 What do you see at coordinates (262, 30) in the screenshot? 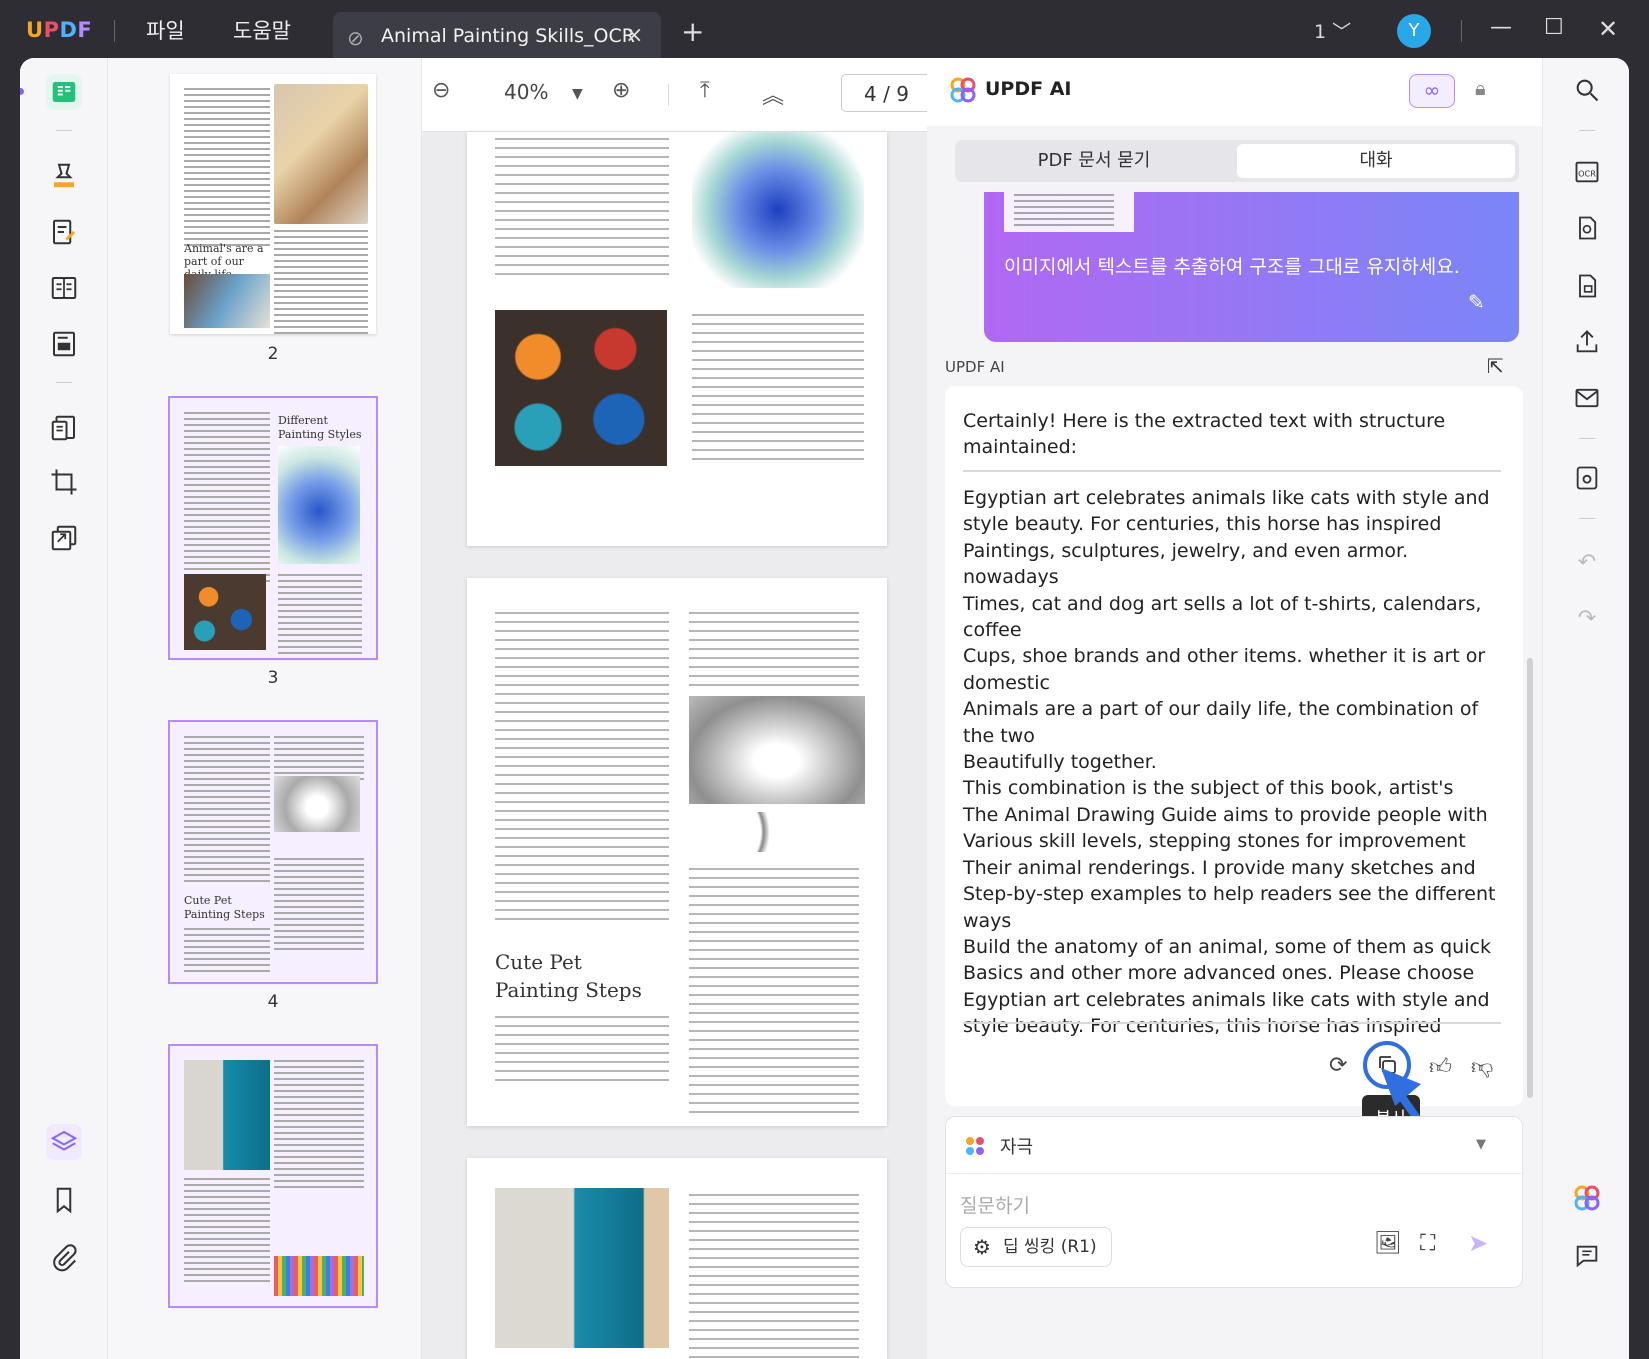
I see `menu-help: 도움말` at bounding box center [262, 30].